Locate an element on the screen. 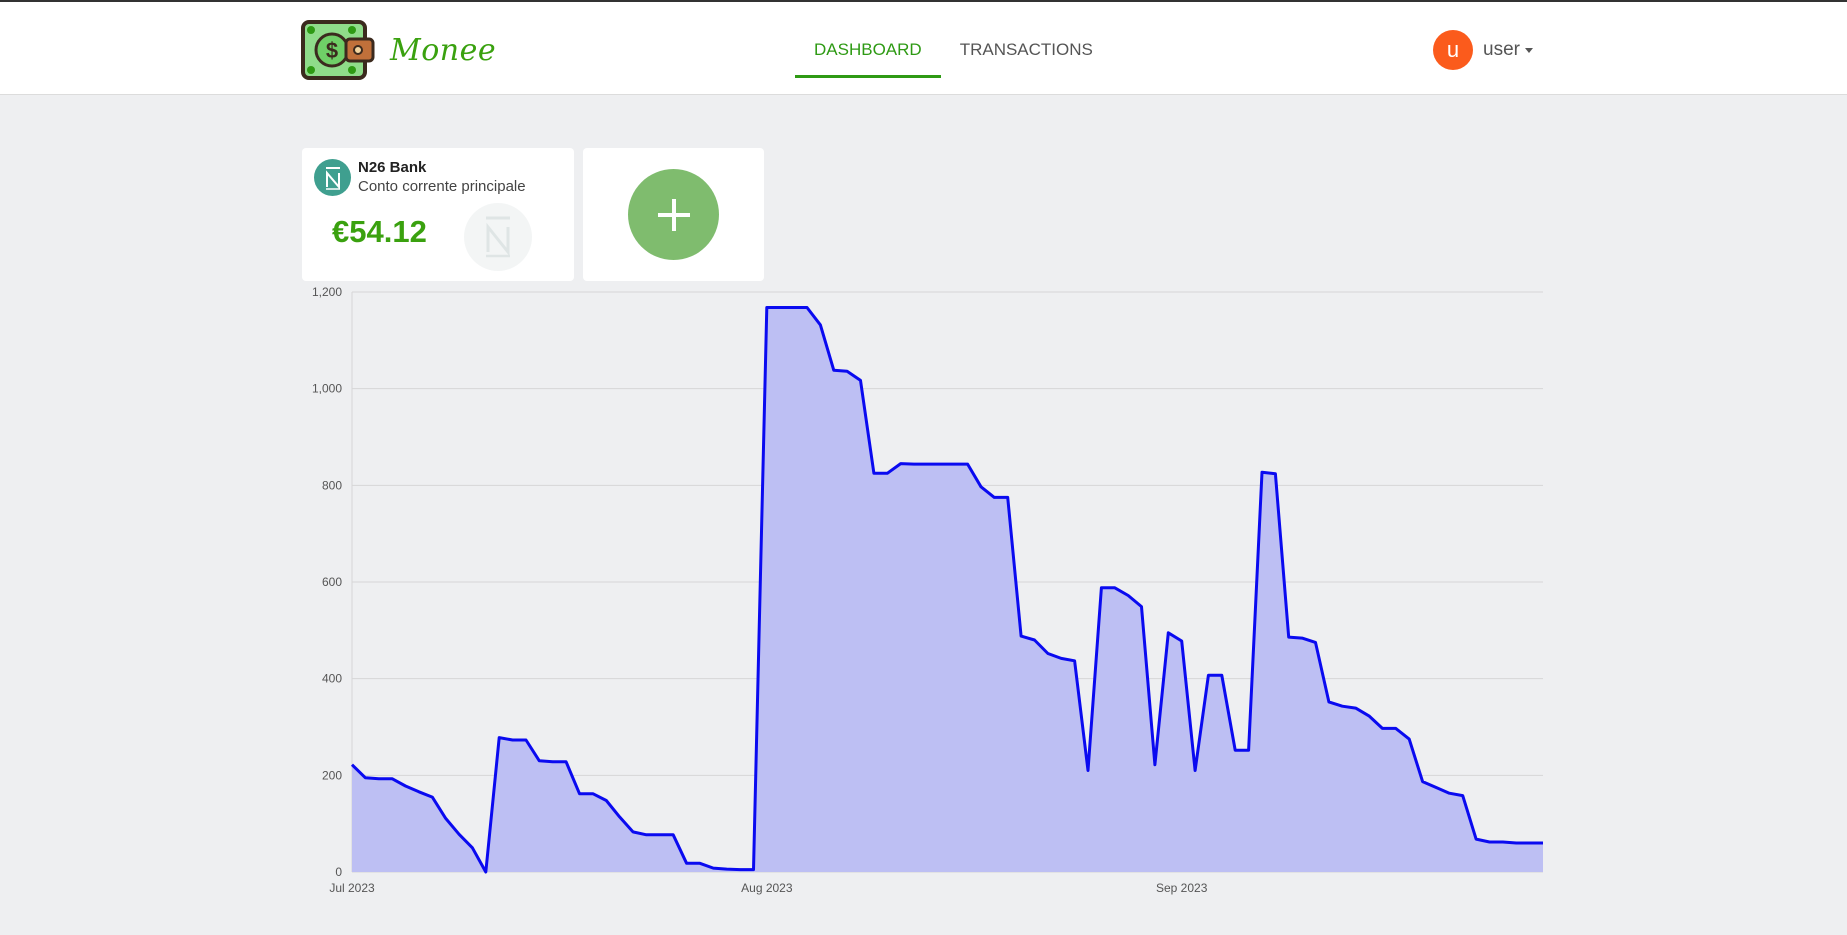  plus-icon is located at coordinates (673, 214).